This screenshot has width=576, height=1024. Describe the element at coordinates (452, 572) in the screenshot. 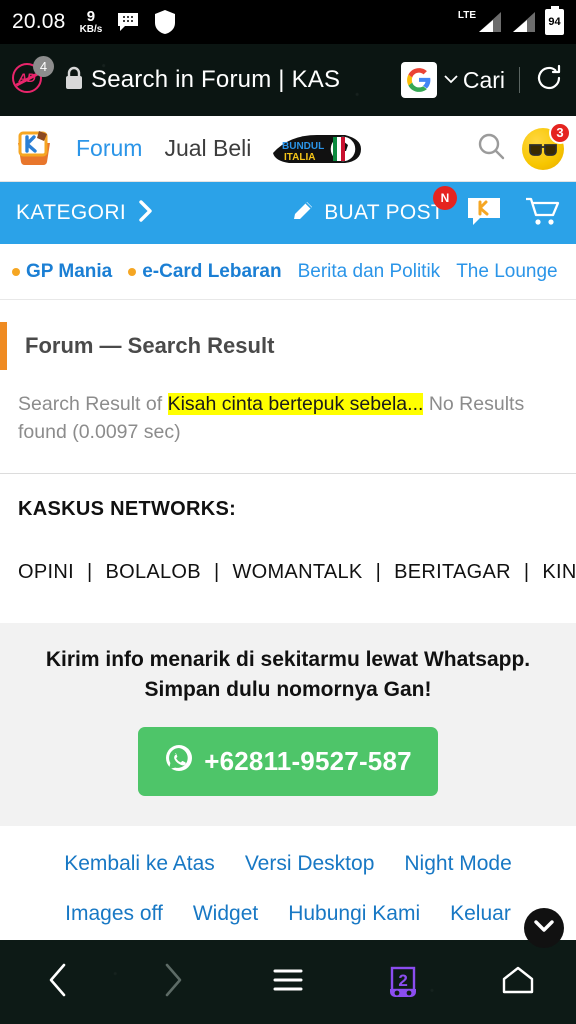

I see `network-link-beritagar: BERITAGAR` at that location.